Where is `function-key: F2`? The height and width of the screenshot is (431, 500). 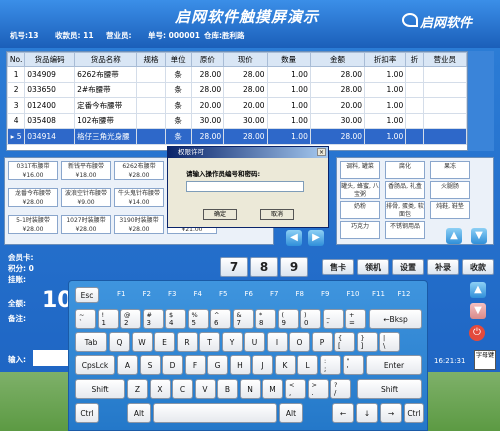 function-key: F2 is located at coordinates (147, 294).